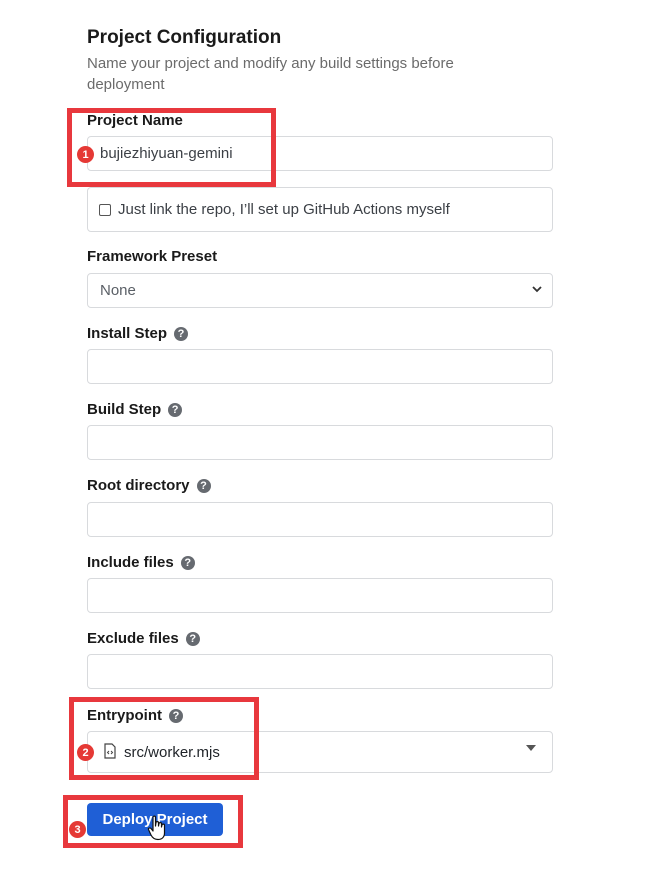  I want to click on include-files-label: Include files ?, so click(141, 562).